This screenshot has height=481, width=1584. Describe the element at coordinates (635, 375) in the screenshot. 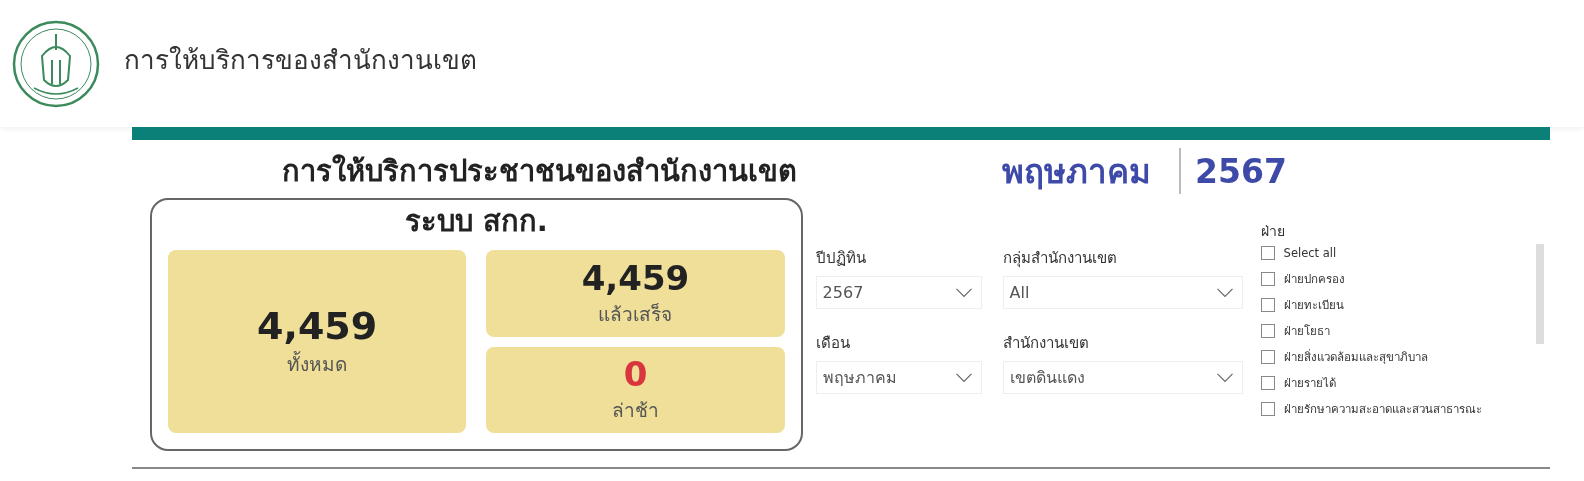

I see `stat-value: 0` at that location.